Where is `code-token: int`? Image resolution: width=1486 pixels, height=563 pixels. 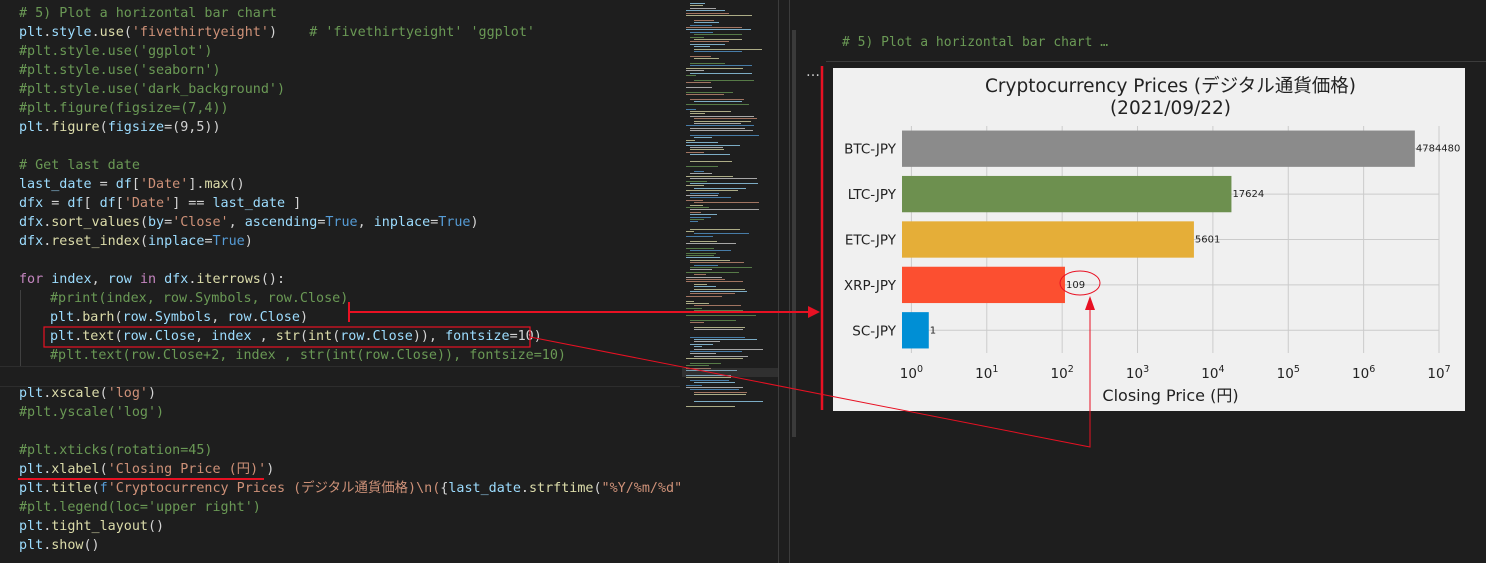
code-token: int is located at coordinates (320, 336).